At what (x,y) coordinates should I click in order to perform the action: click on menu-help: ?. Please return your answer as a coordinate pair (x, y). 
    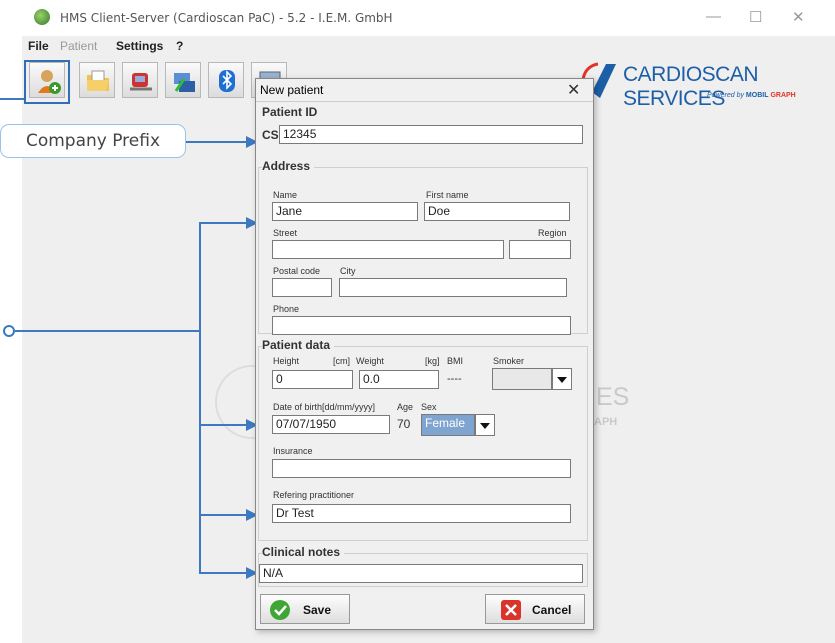
    Looking at the image, I should click on (179, 46).